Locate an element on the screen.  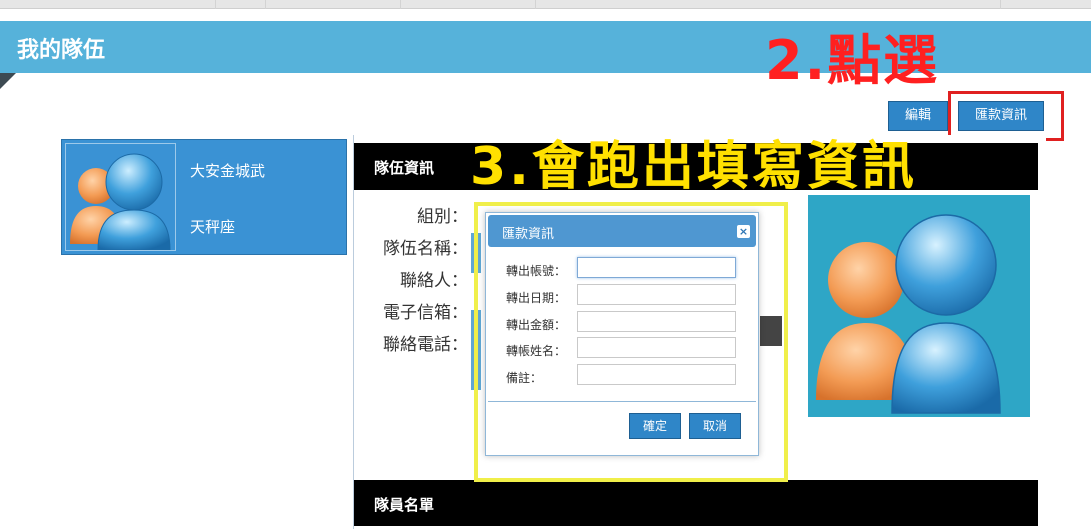
team-subtitle: 天秤座 is located at coordinates (213, 227).